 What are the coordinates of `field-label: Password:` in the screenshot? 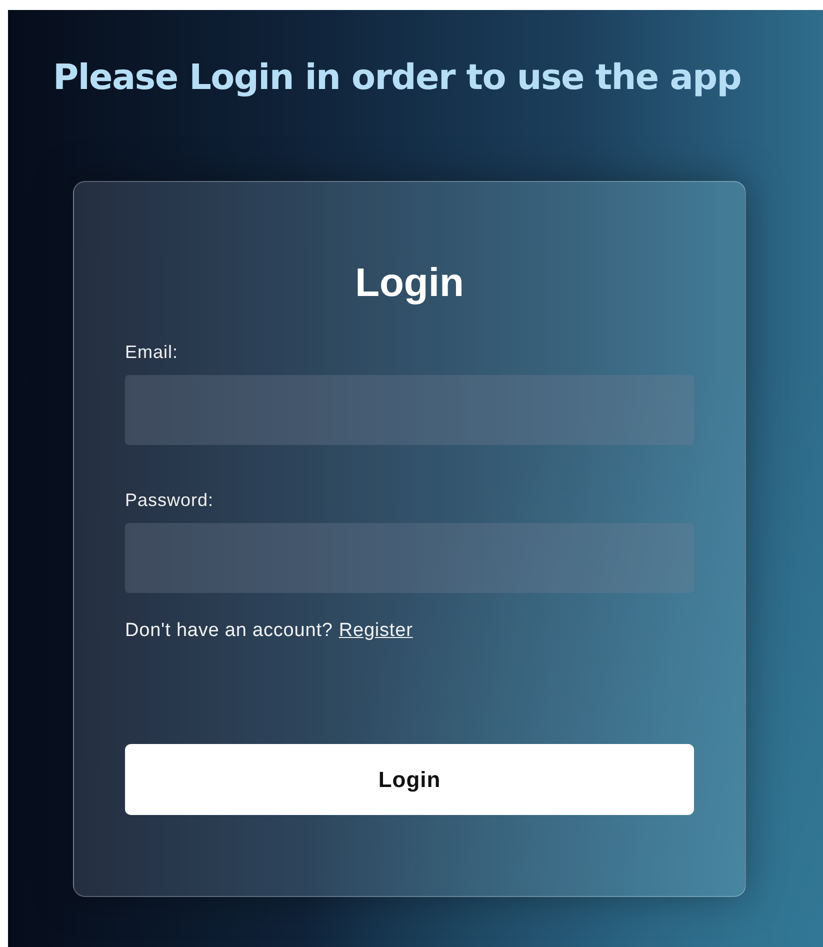 It's located at (169, 500).